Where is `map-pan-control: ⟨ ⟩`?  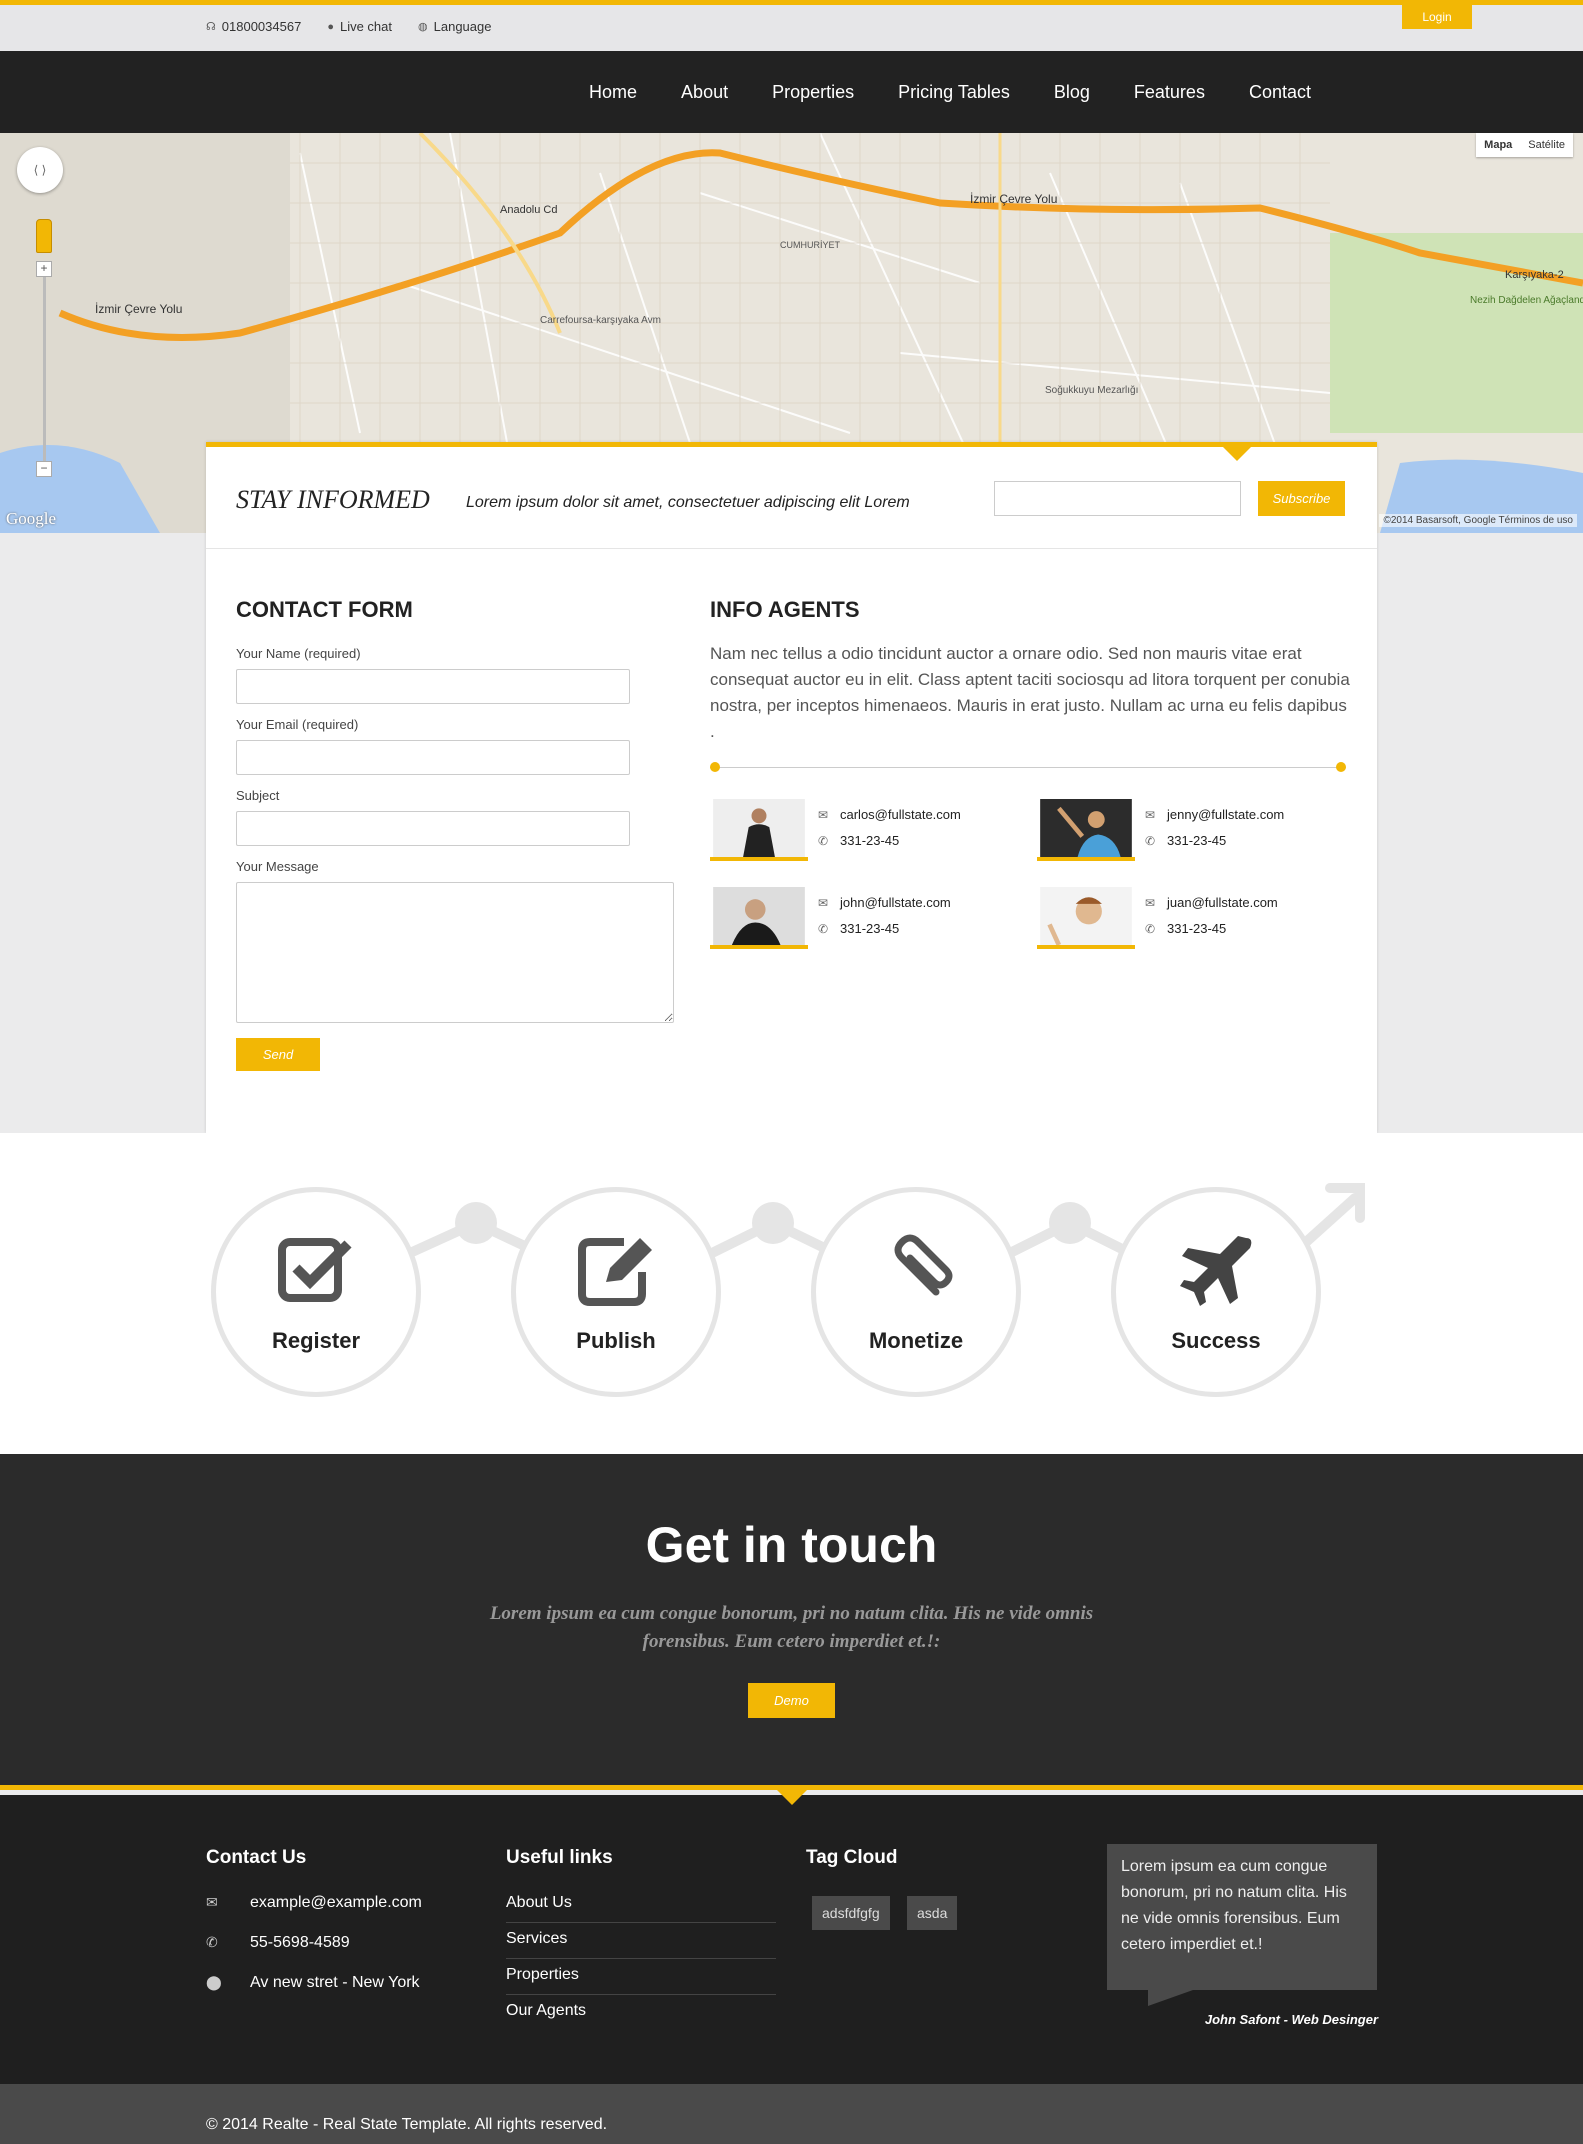 map-pan-control: ⟨ ⟩ is located at coordinates (40, 170).